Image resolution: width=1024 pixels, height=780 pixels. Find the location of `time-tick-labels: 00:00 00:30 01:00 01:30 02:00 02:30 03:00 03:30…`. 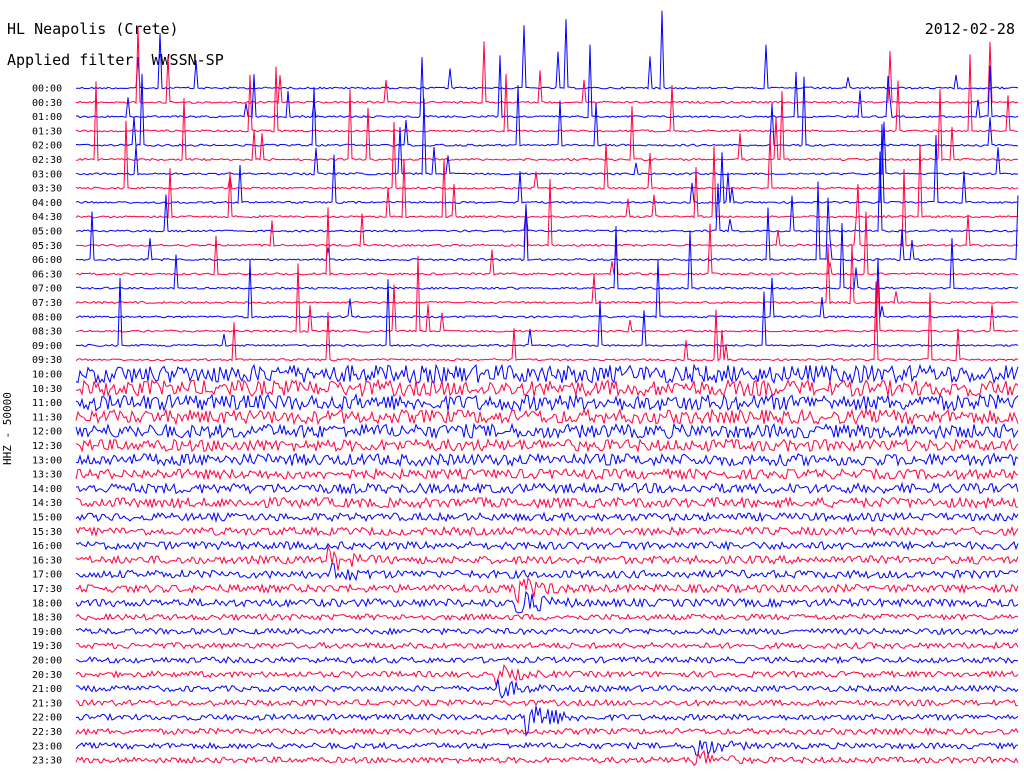

time-tick-labels: 00:00 00:30 01:00 01:30 02:00 02:30 03:00 03:30… is located at coordinates (47, 425).